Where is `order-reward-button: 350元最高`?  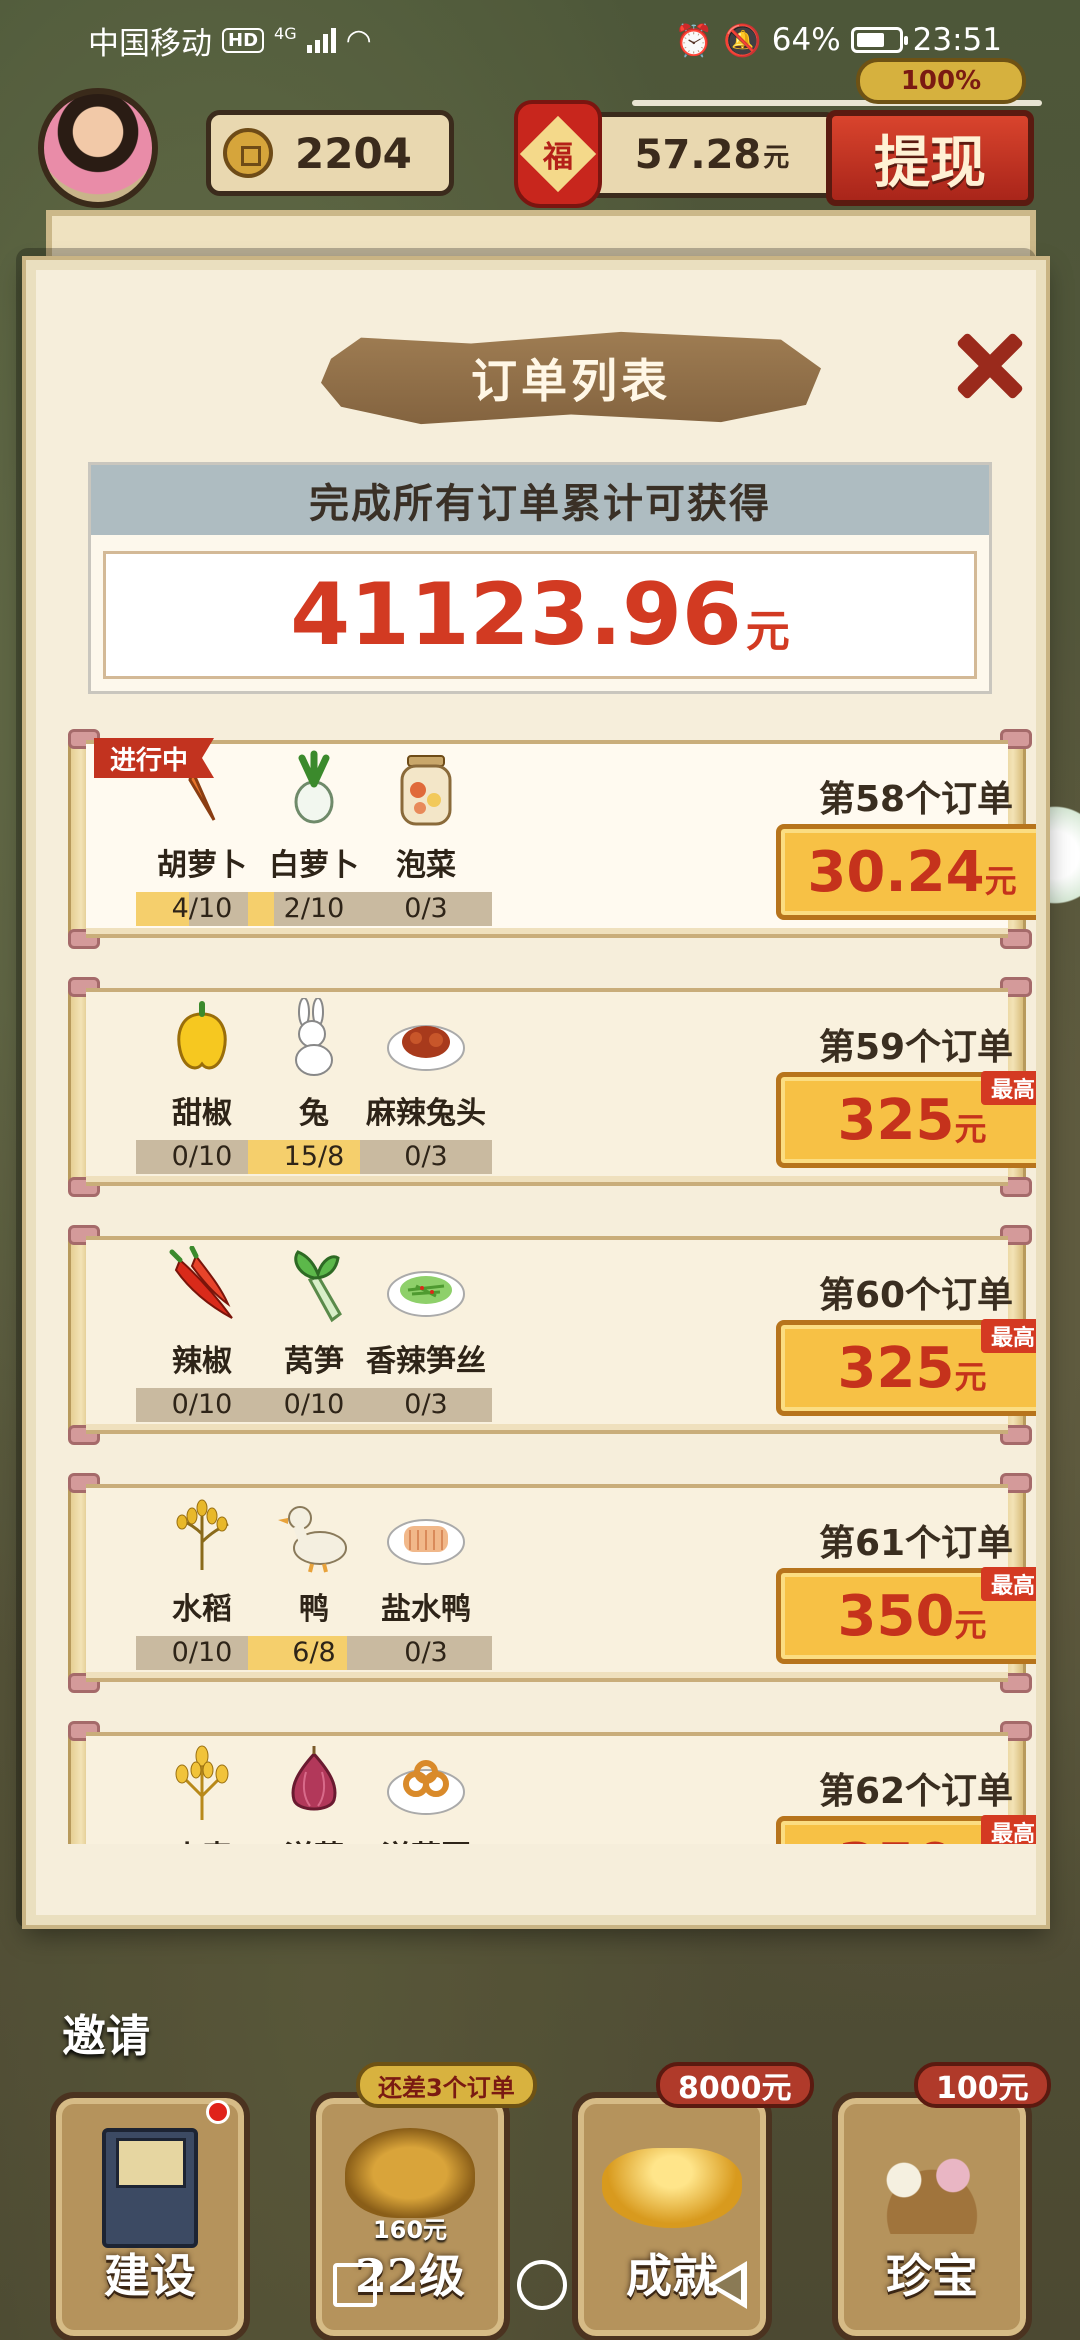 order-reward-button: 350元最高 is located at coordinates (906, 1829).